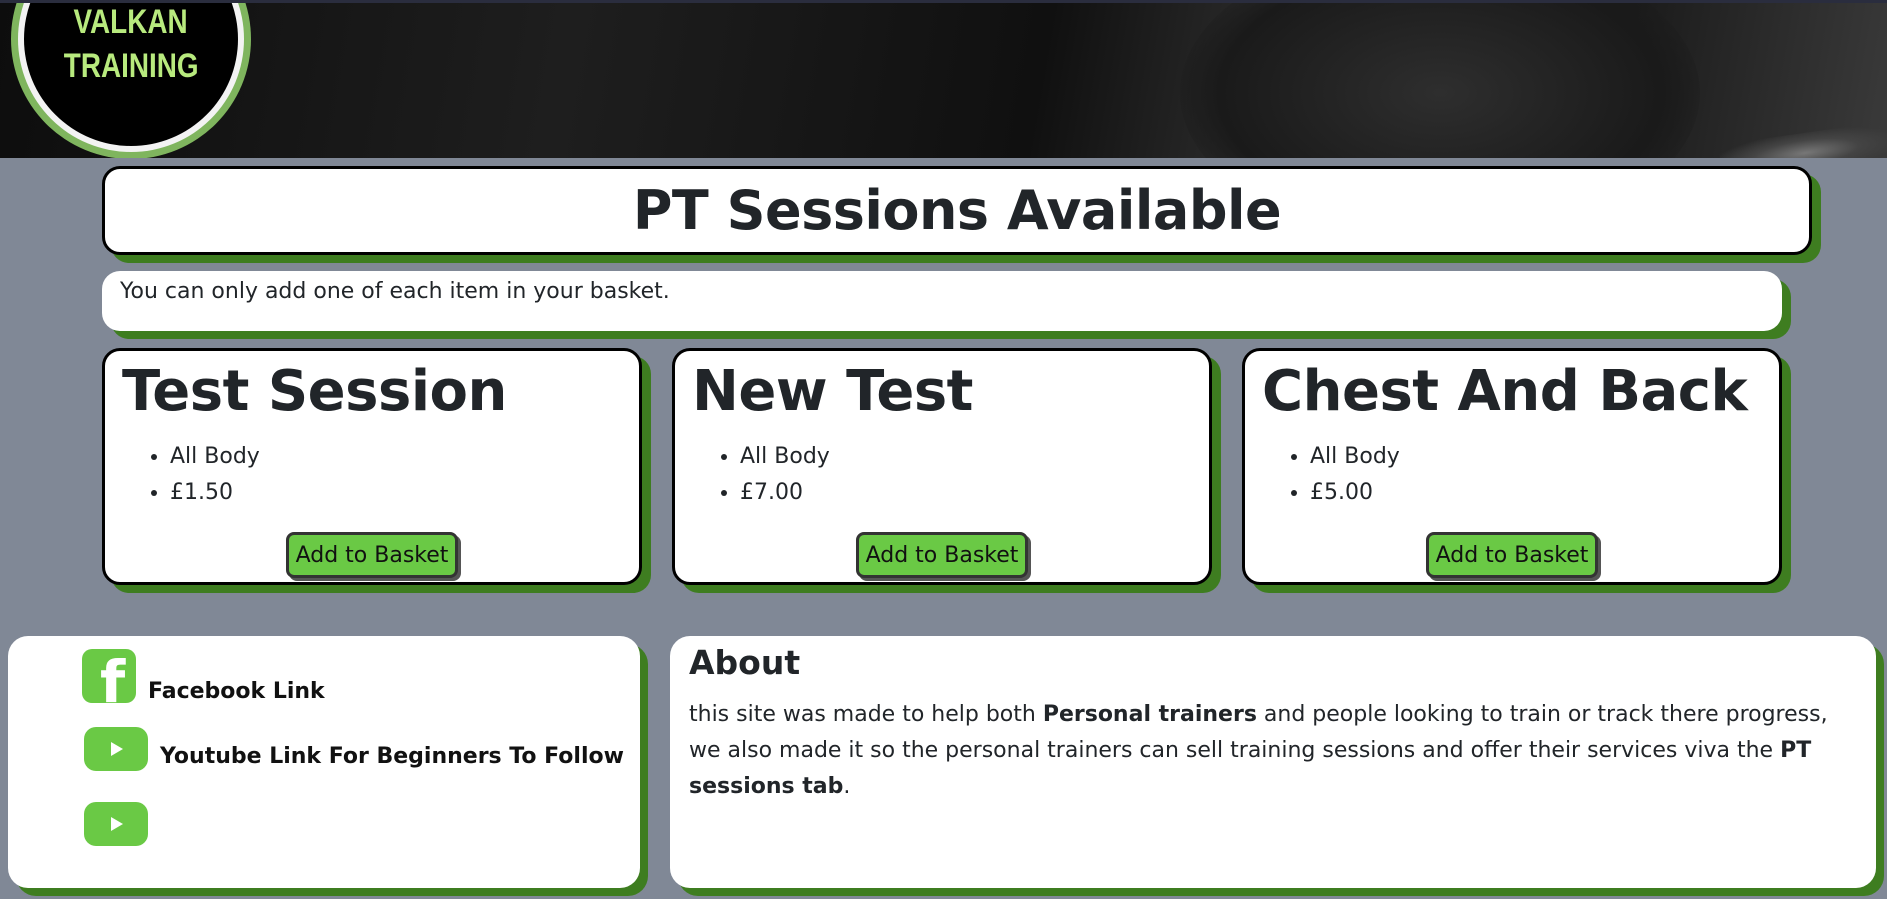  What do you see at coordinates (131, 66) in the screenshot?
I see `logo-text-line2: TRAINING` at bounding box center [131, 66].